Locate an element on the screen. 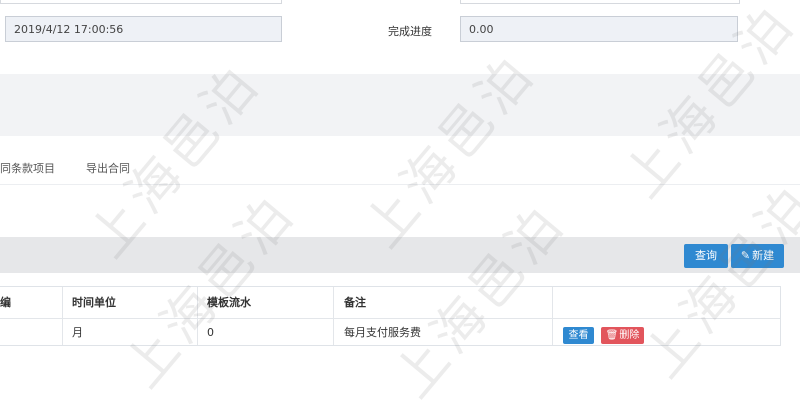 The width and height of the screenshot is (800, 410). delete-row-label: 删除 is located at coordinates (629, 335).